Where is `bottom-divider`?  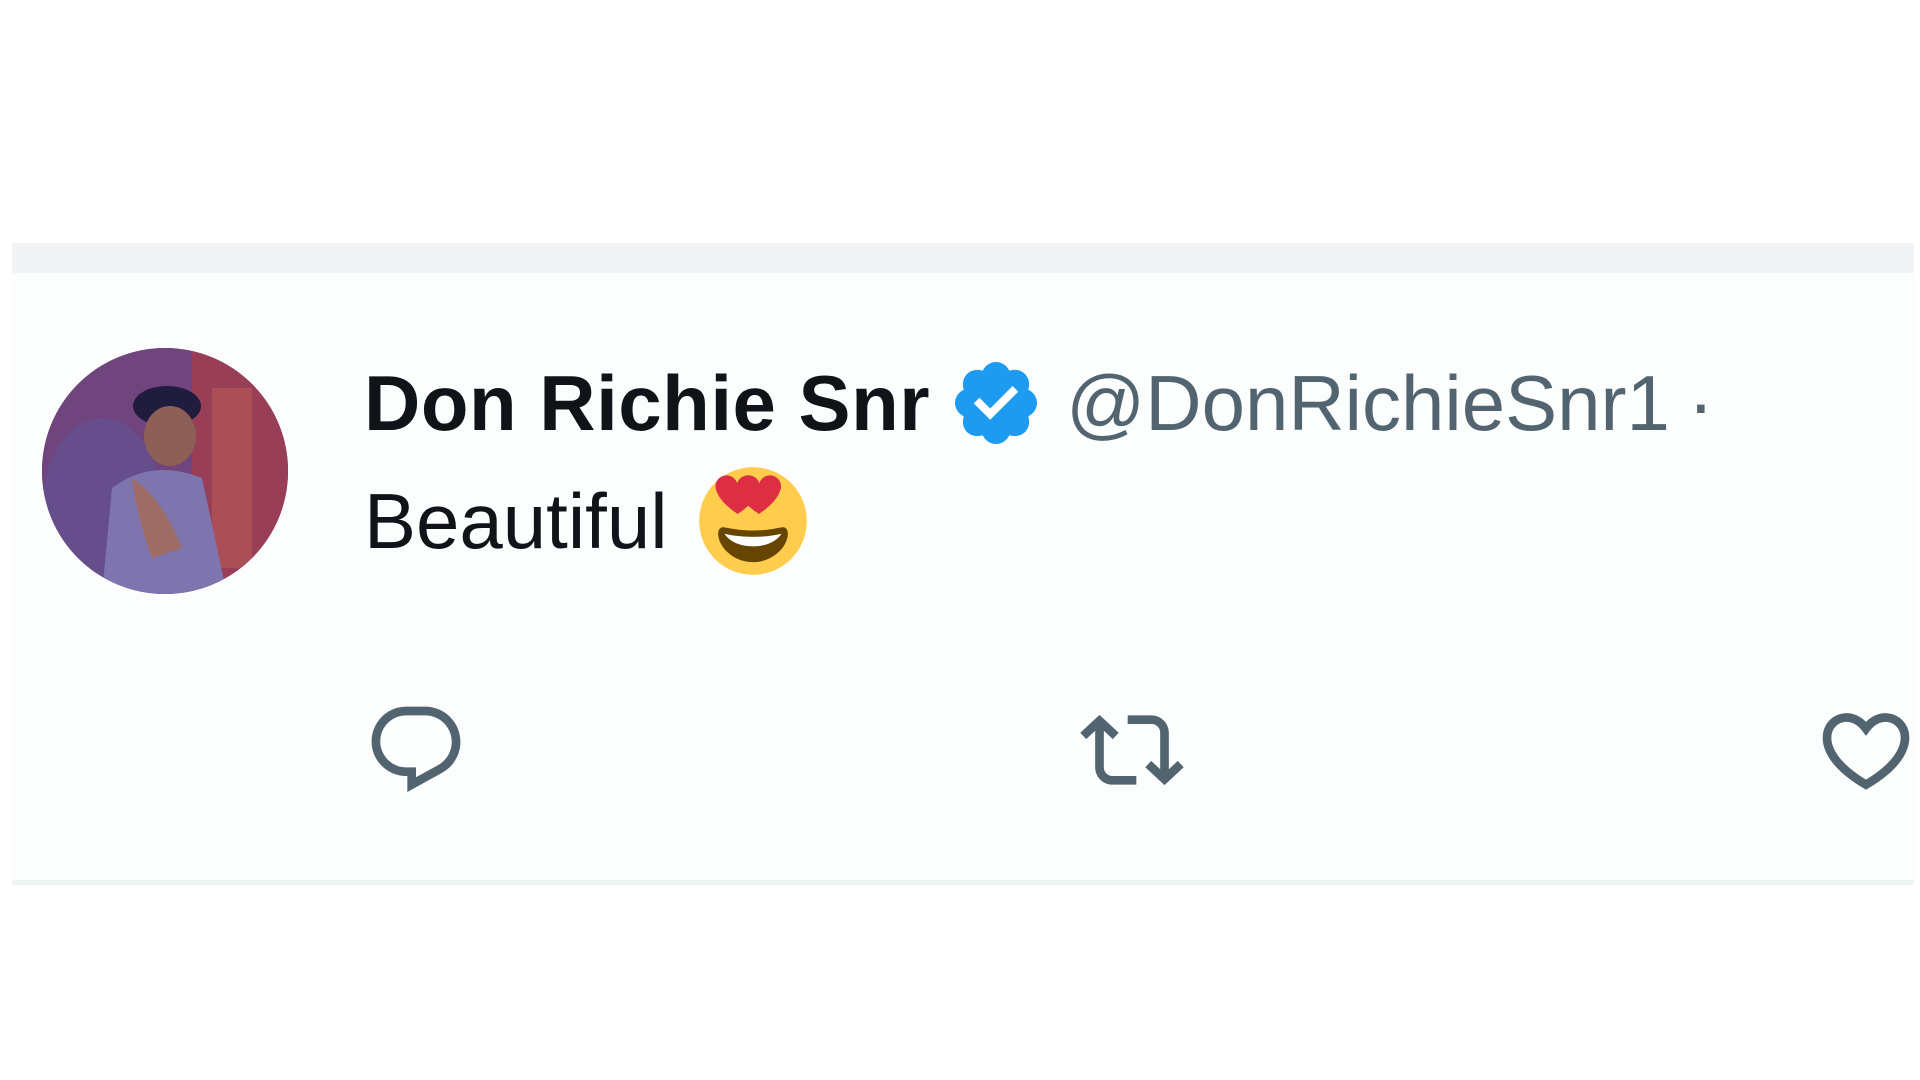 bottom-divider is located at coordinates (963, 882).